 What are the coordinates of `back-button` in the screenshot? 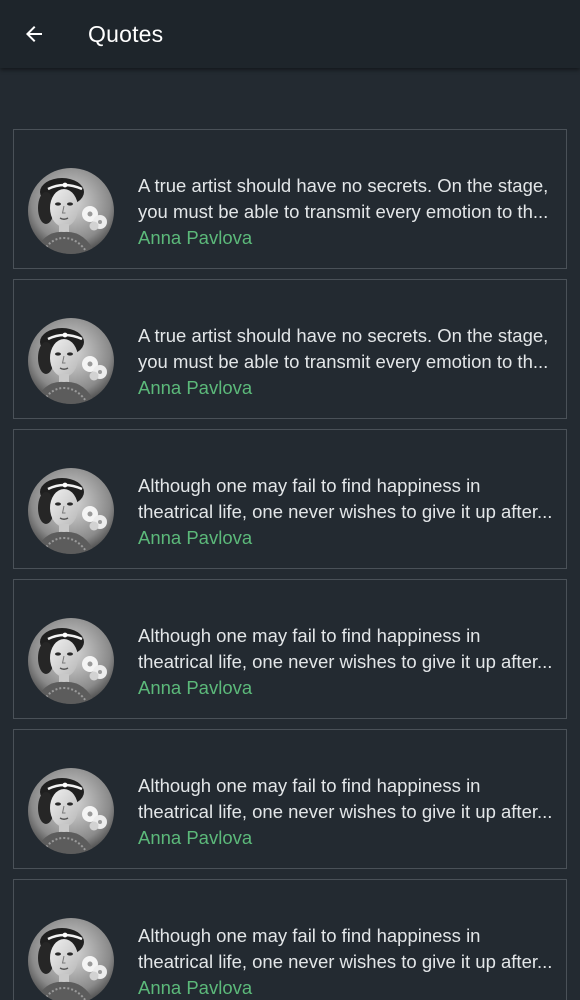 It's located at (34, 34).